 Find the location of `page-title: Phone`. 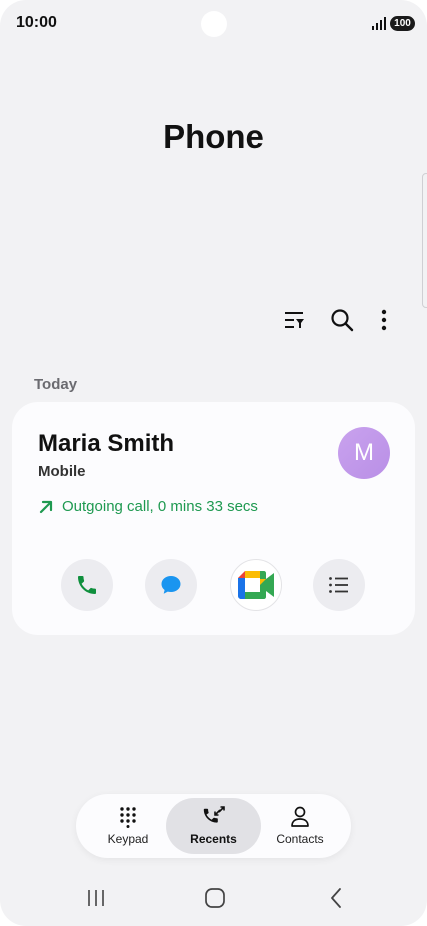

page-title: Phone is located at coordinates (213, 136).